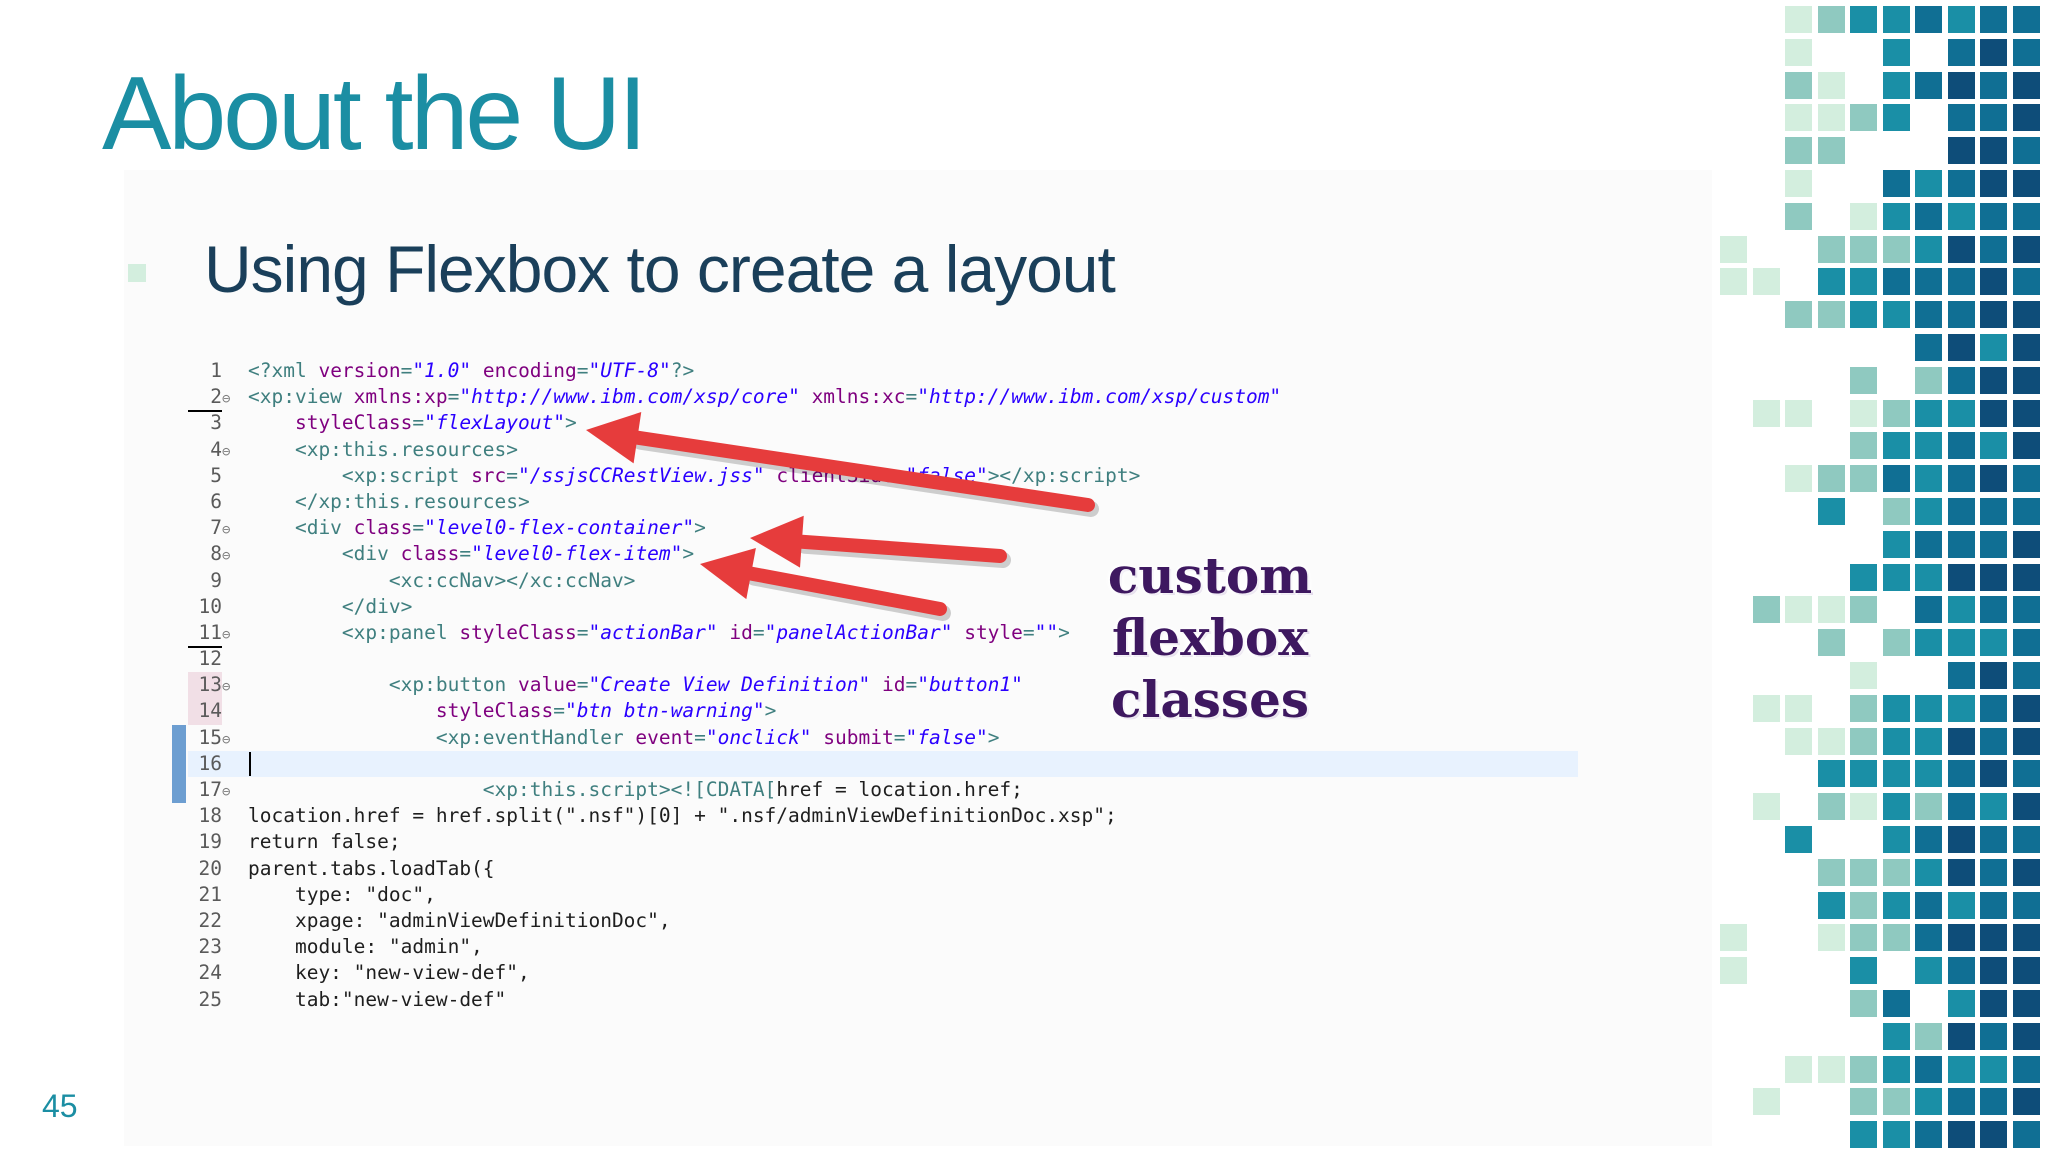  Describe the element at coordinates (1210, 699) in the screenshot. I see `annotation-line-classes: classes` at that location.